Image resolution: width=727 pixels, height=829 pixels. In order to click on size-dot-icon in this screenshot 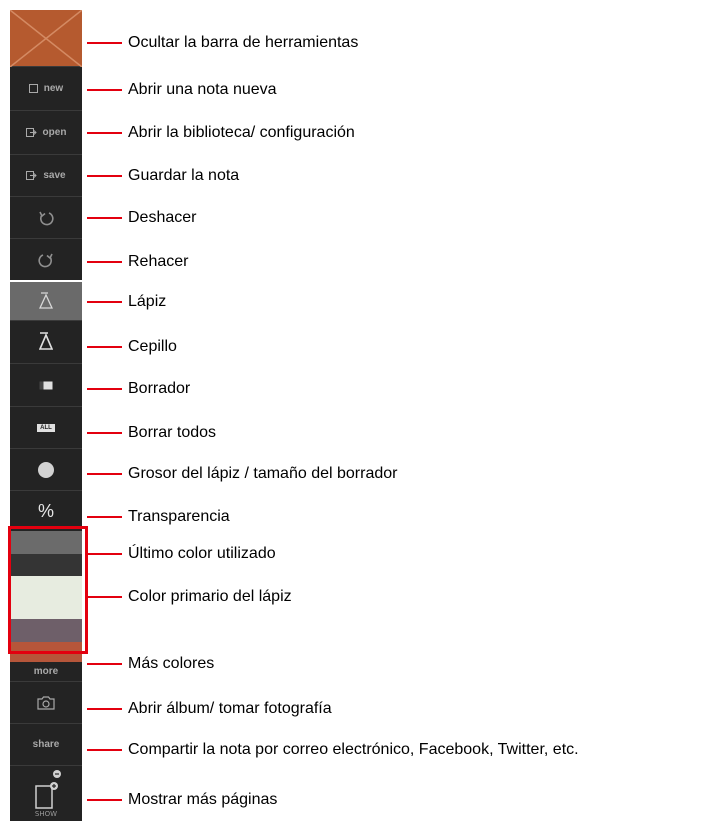, I will do `click(46, 469)`.